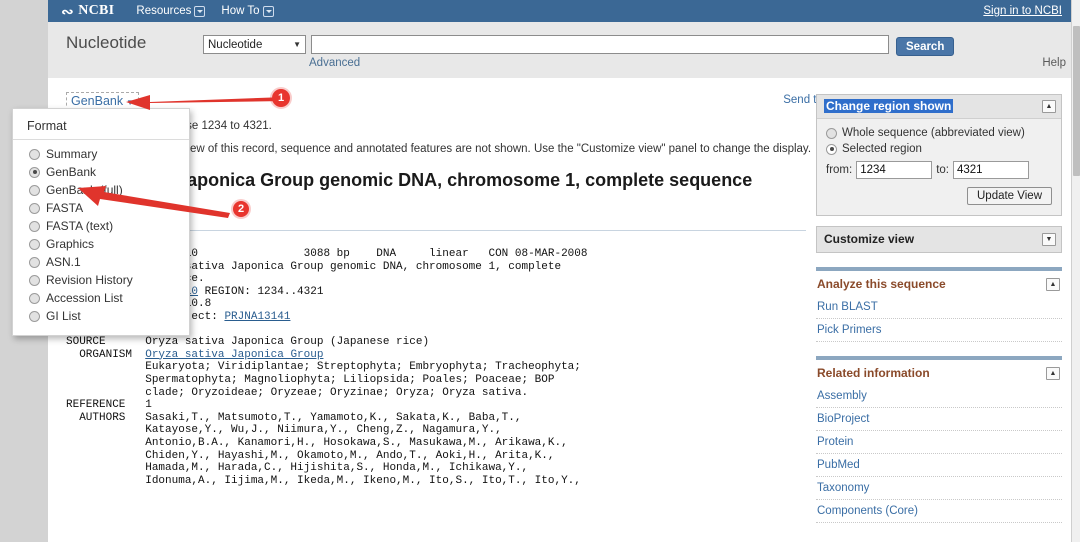 This screenshot has width=1080, height=542. Describe the element at coordinates (164, 11) in the screenshot. I see `nav-item-resources-label: Resources` at that location.